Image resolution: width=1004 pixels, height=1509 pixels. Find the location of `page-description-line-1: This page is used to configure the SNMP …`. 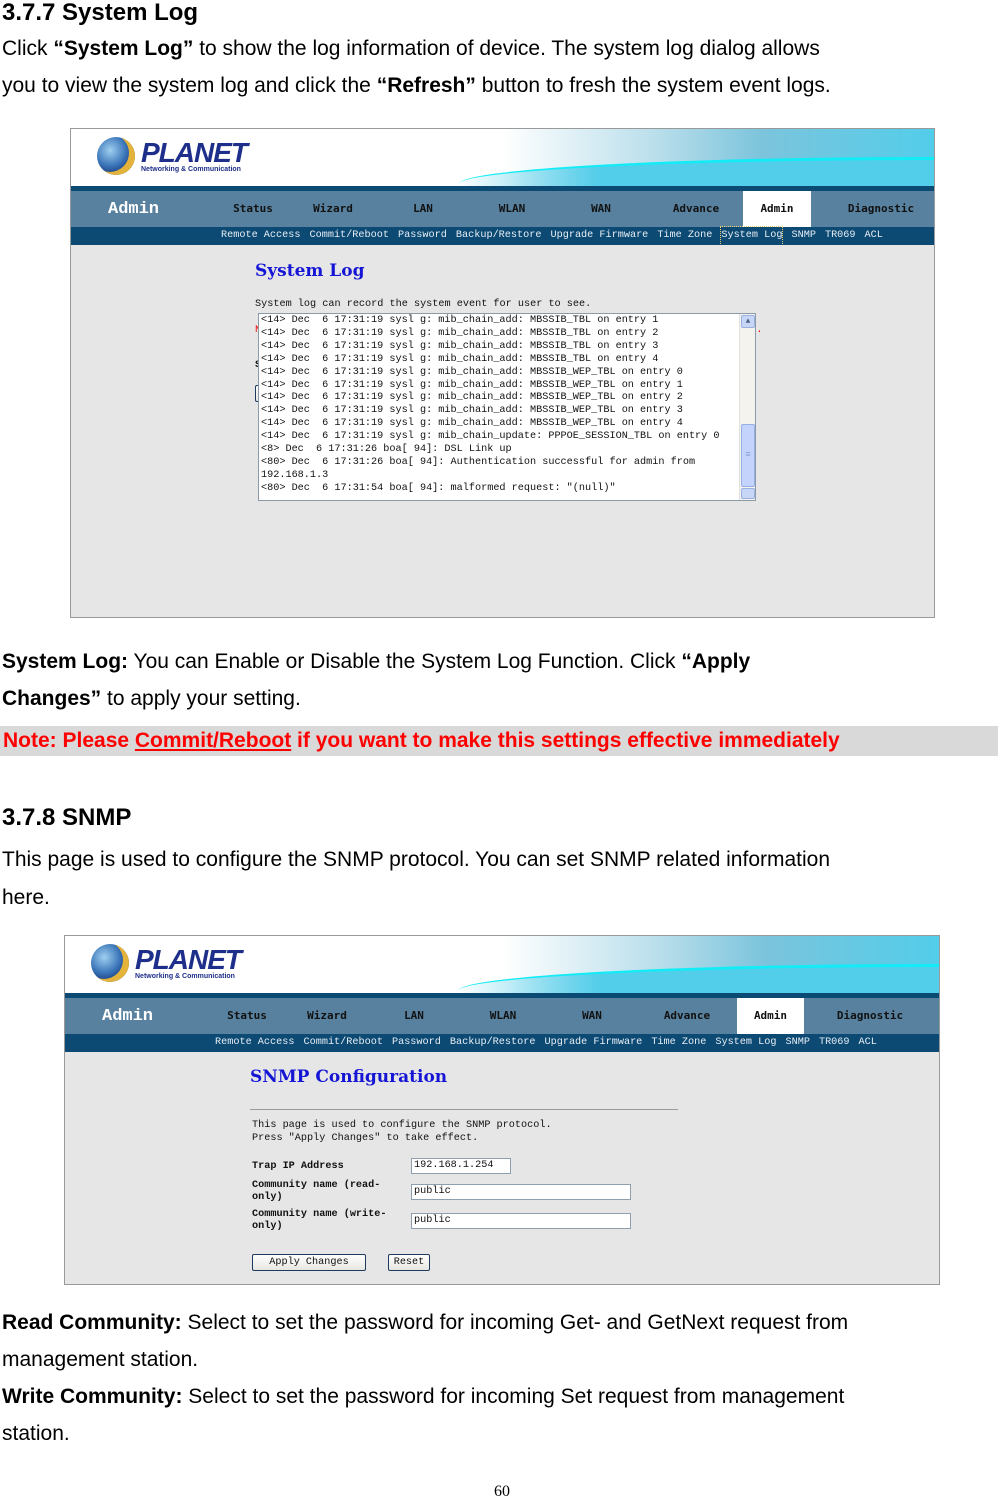

page-description-line-1: This page is used to configure the SNMP … is located at coordinates (402, 1125).